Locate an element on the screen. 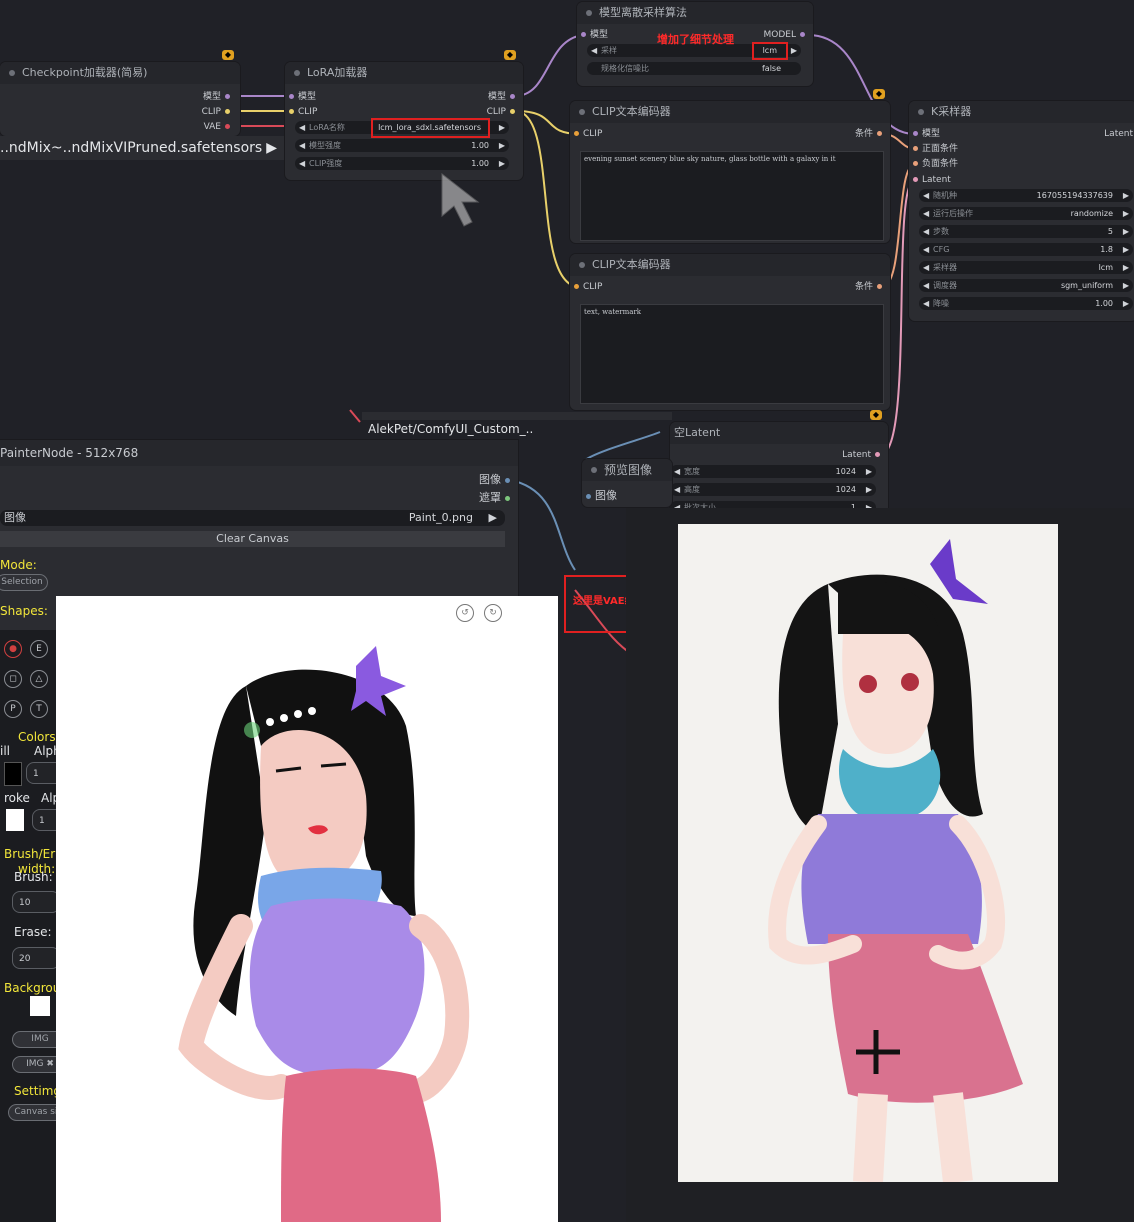  output-mask: 遮罩 is located at coordinates (496, 498).